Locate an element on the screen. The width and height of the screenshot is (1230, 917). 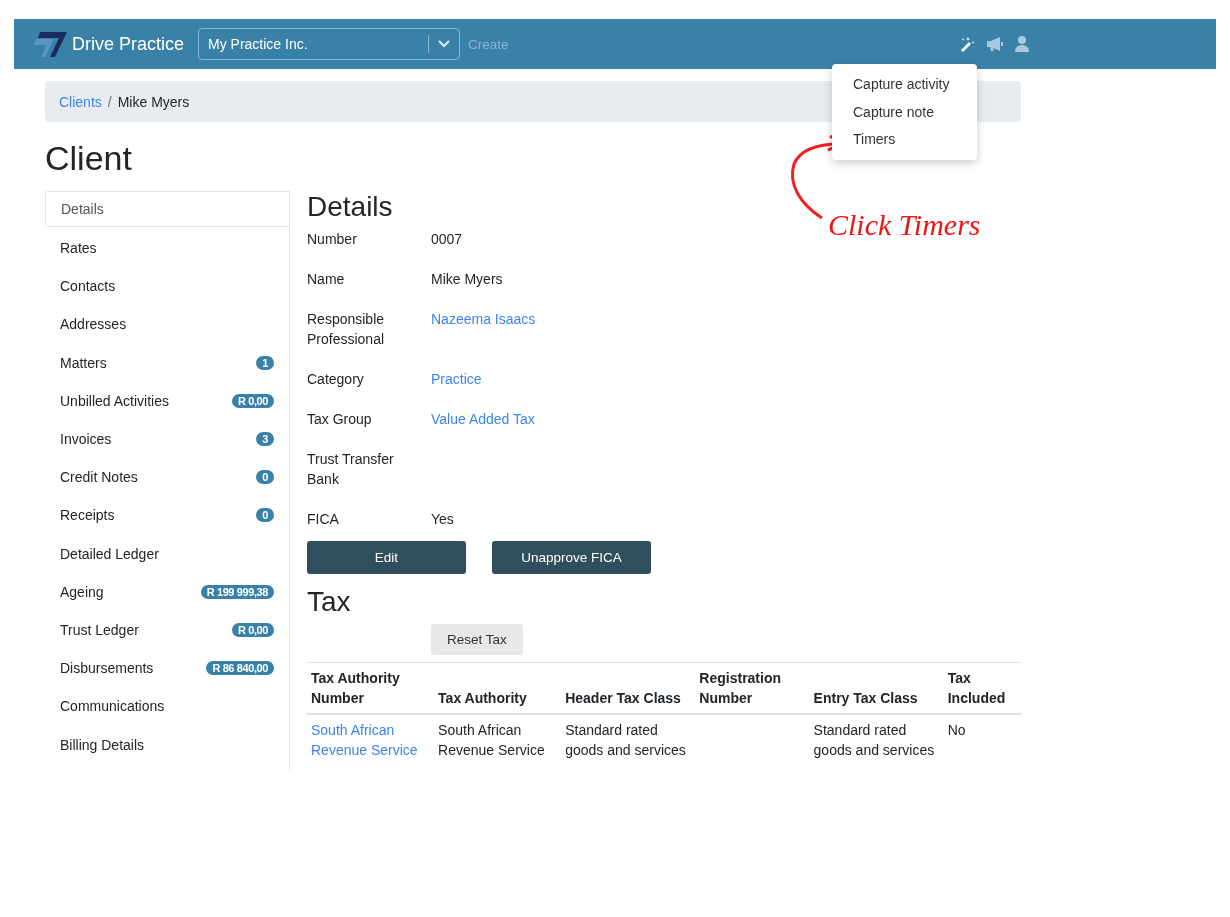
section-heading: Details is located at coordinates (350, 207).